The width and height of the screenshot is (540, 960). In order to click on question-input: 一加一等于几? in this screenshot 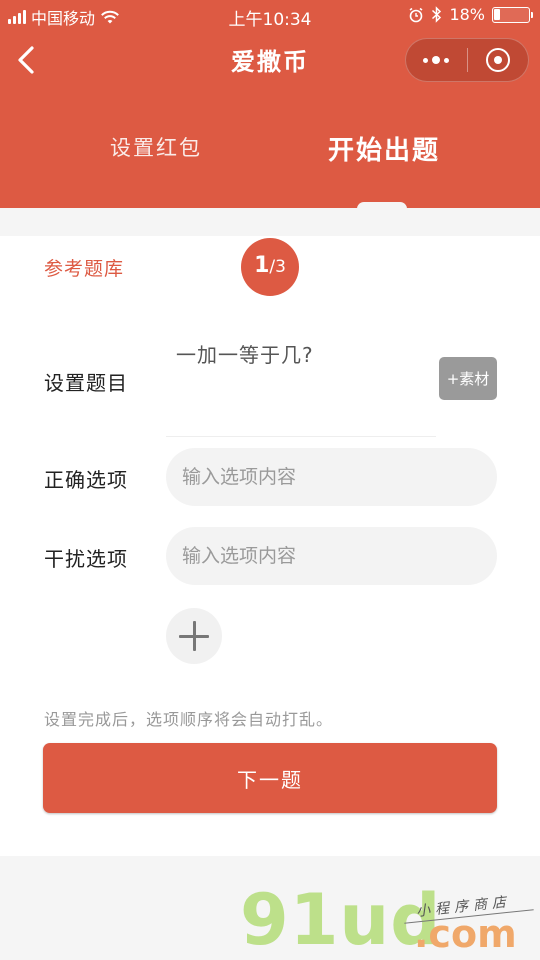, I will do `click(245, 353)`.